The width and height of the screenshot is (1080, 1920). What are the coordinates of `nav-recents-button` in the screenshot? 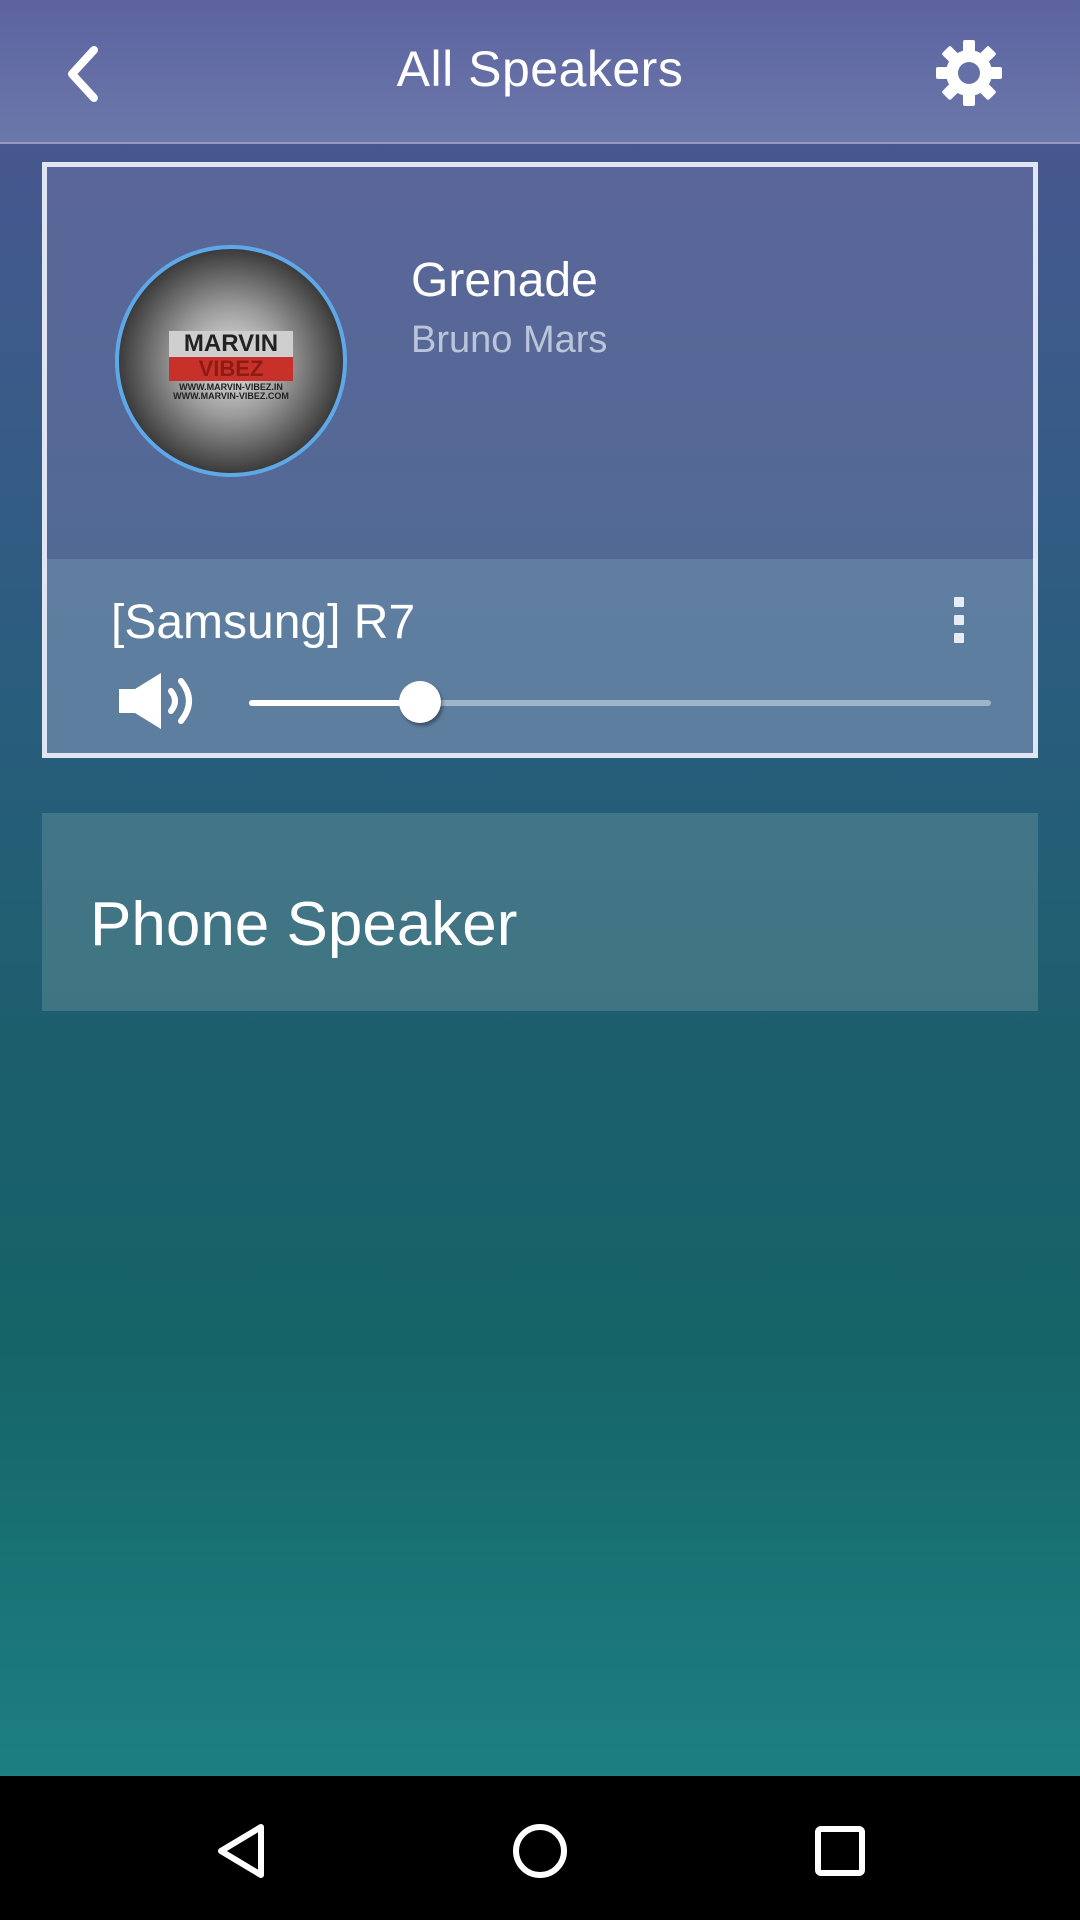 It's located at (840, 1851).